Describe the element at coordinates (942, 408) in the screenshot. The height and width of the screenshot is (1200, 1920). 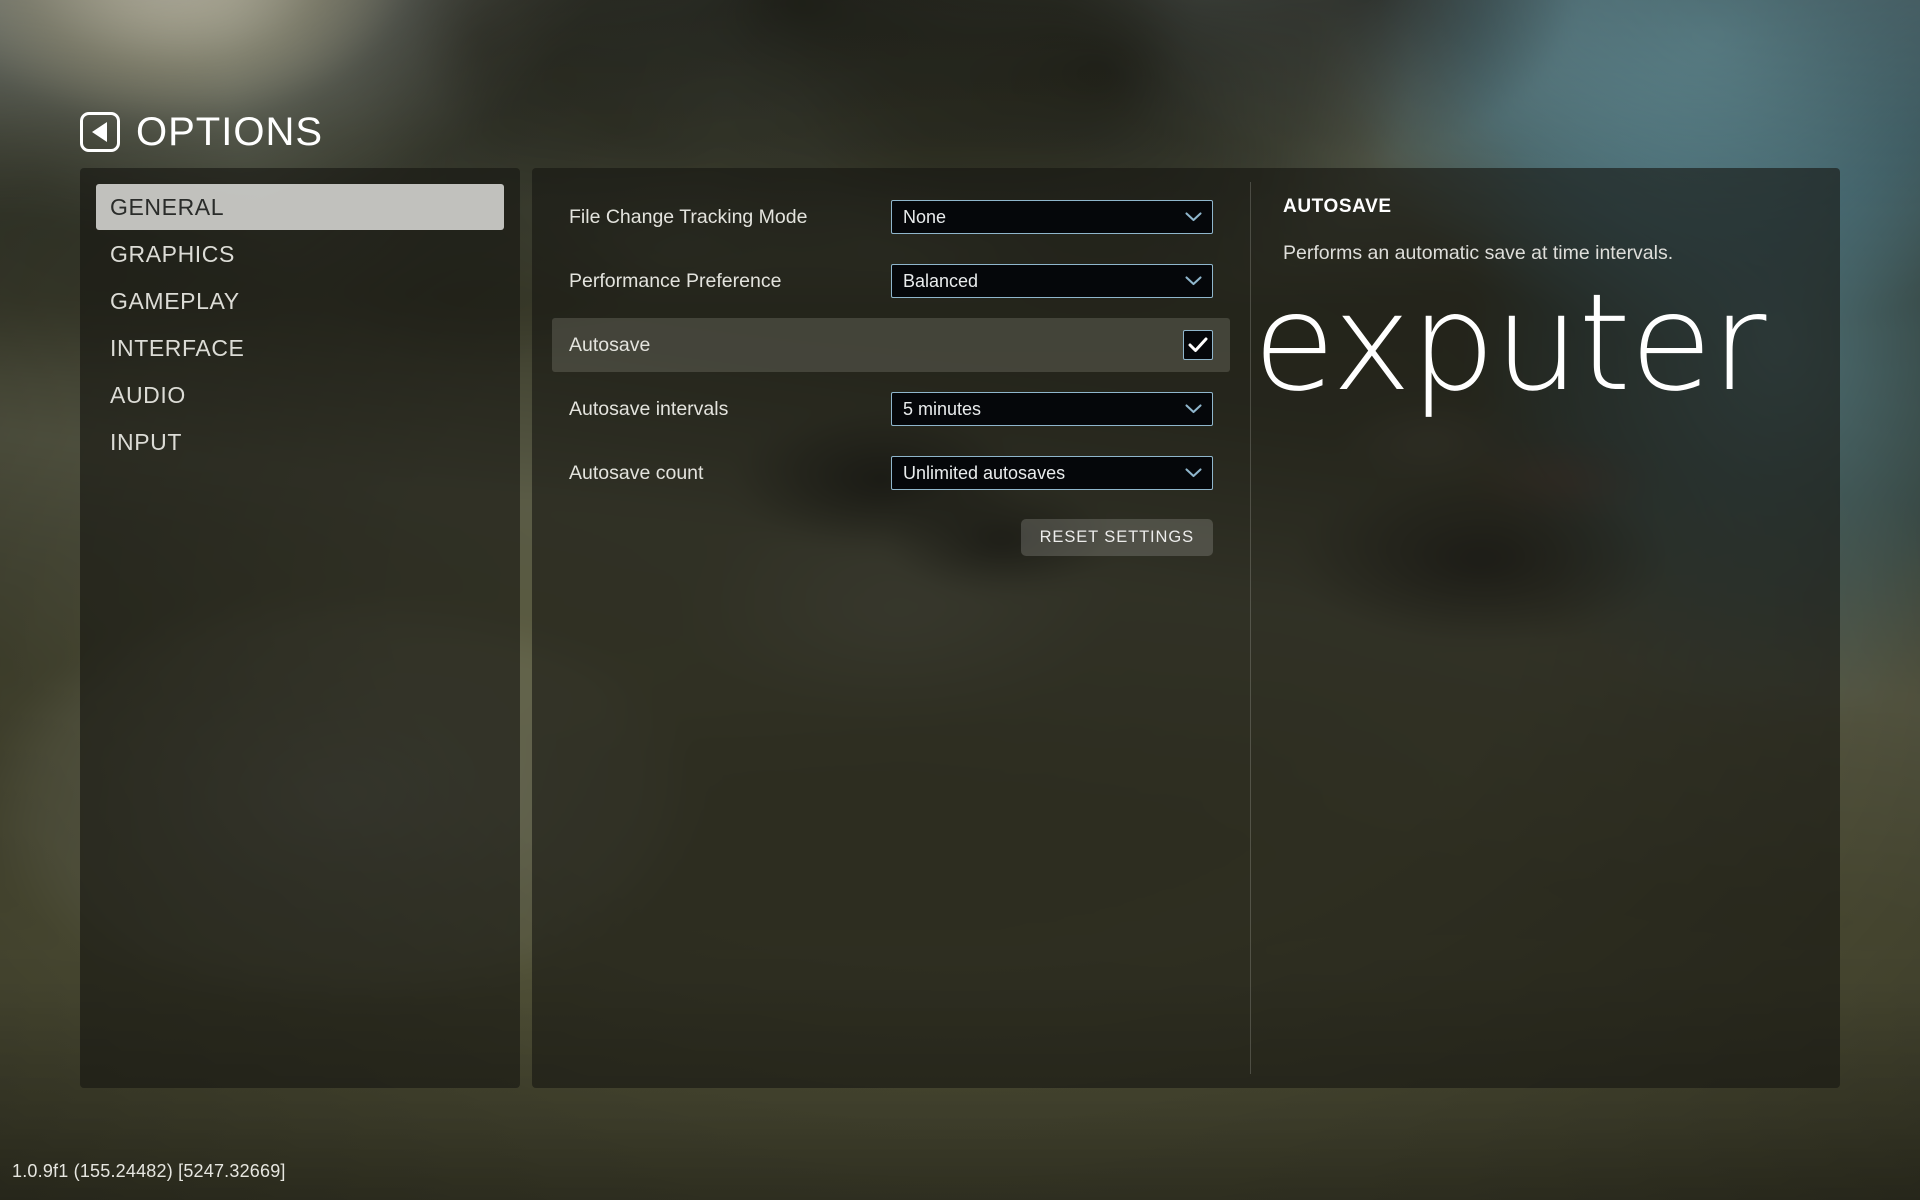
I see `dropdown-value: 5 minutes` at that location.